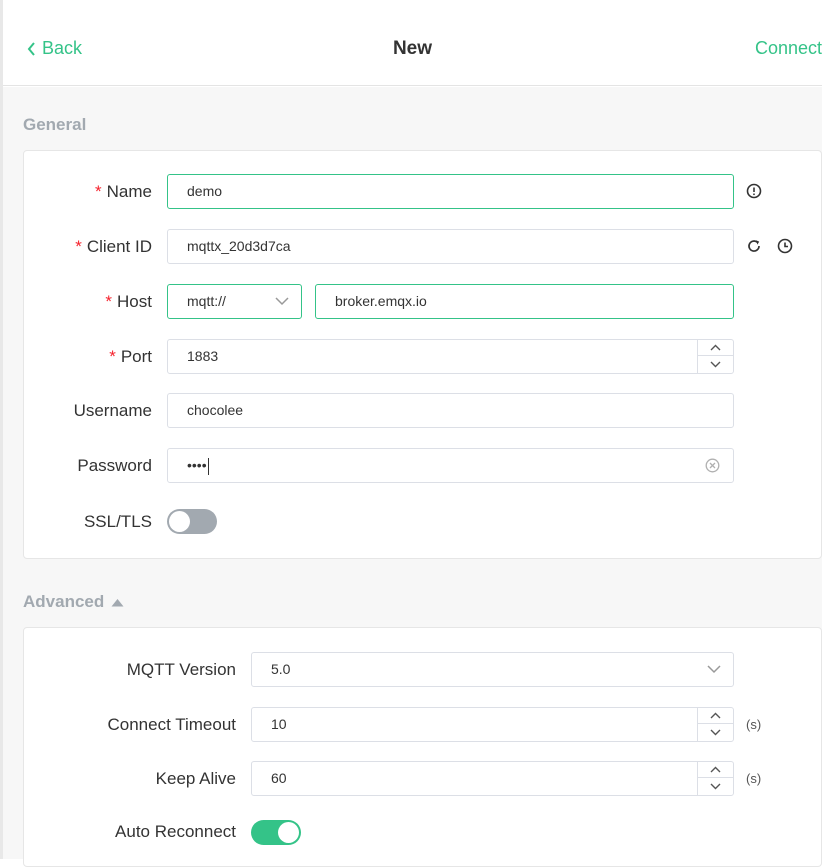 This screenshot has height=867, width=822. I want to click on auto-reconnect-toggle, so click(276, 832).